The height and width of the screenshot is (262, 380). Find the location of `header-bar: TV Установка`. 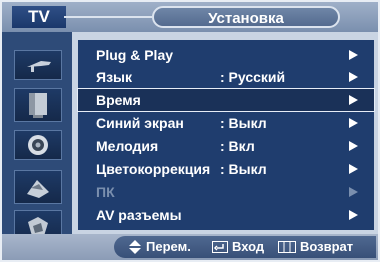

header-bar: TV Установка is located at coordinates (190, 17).